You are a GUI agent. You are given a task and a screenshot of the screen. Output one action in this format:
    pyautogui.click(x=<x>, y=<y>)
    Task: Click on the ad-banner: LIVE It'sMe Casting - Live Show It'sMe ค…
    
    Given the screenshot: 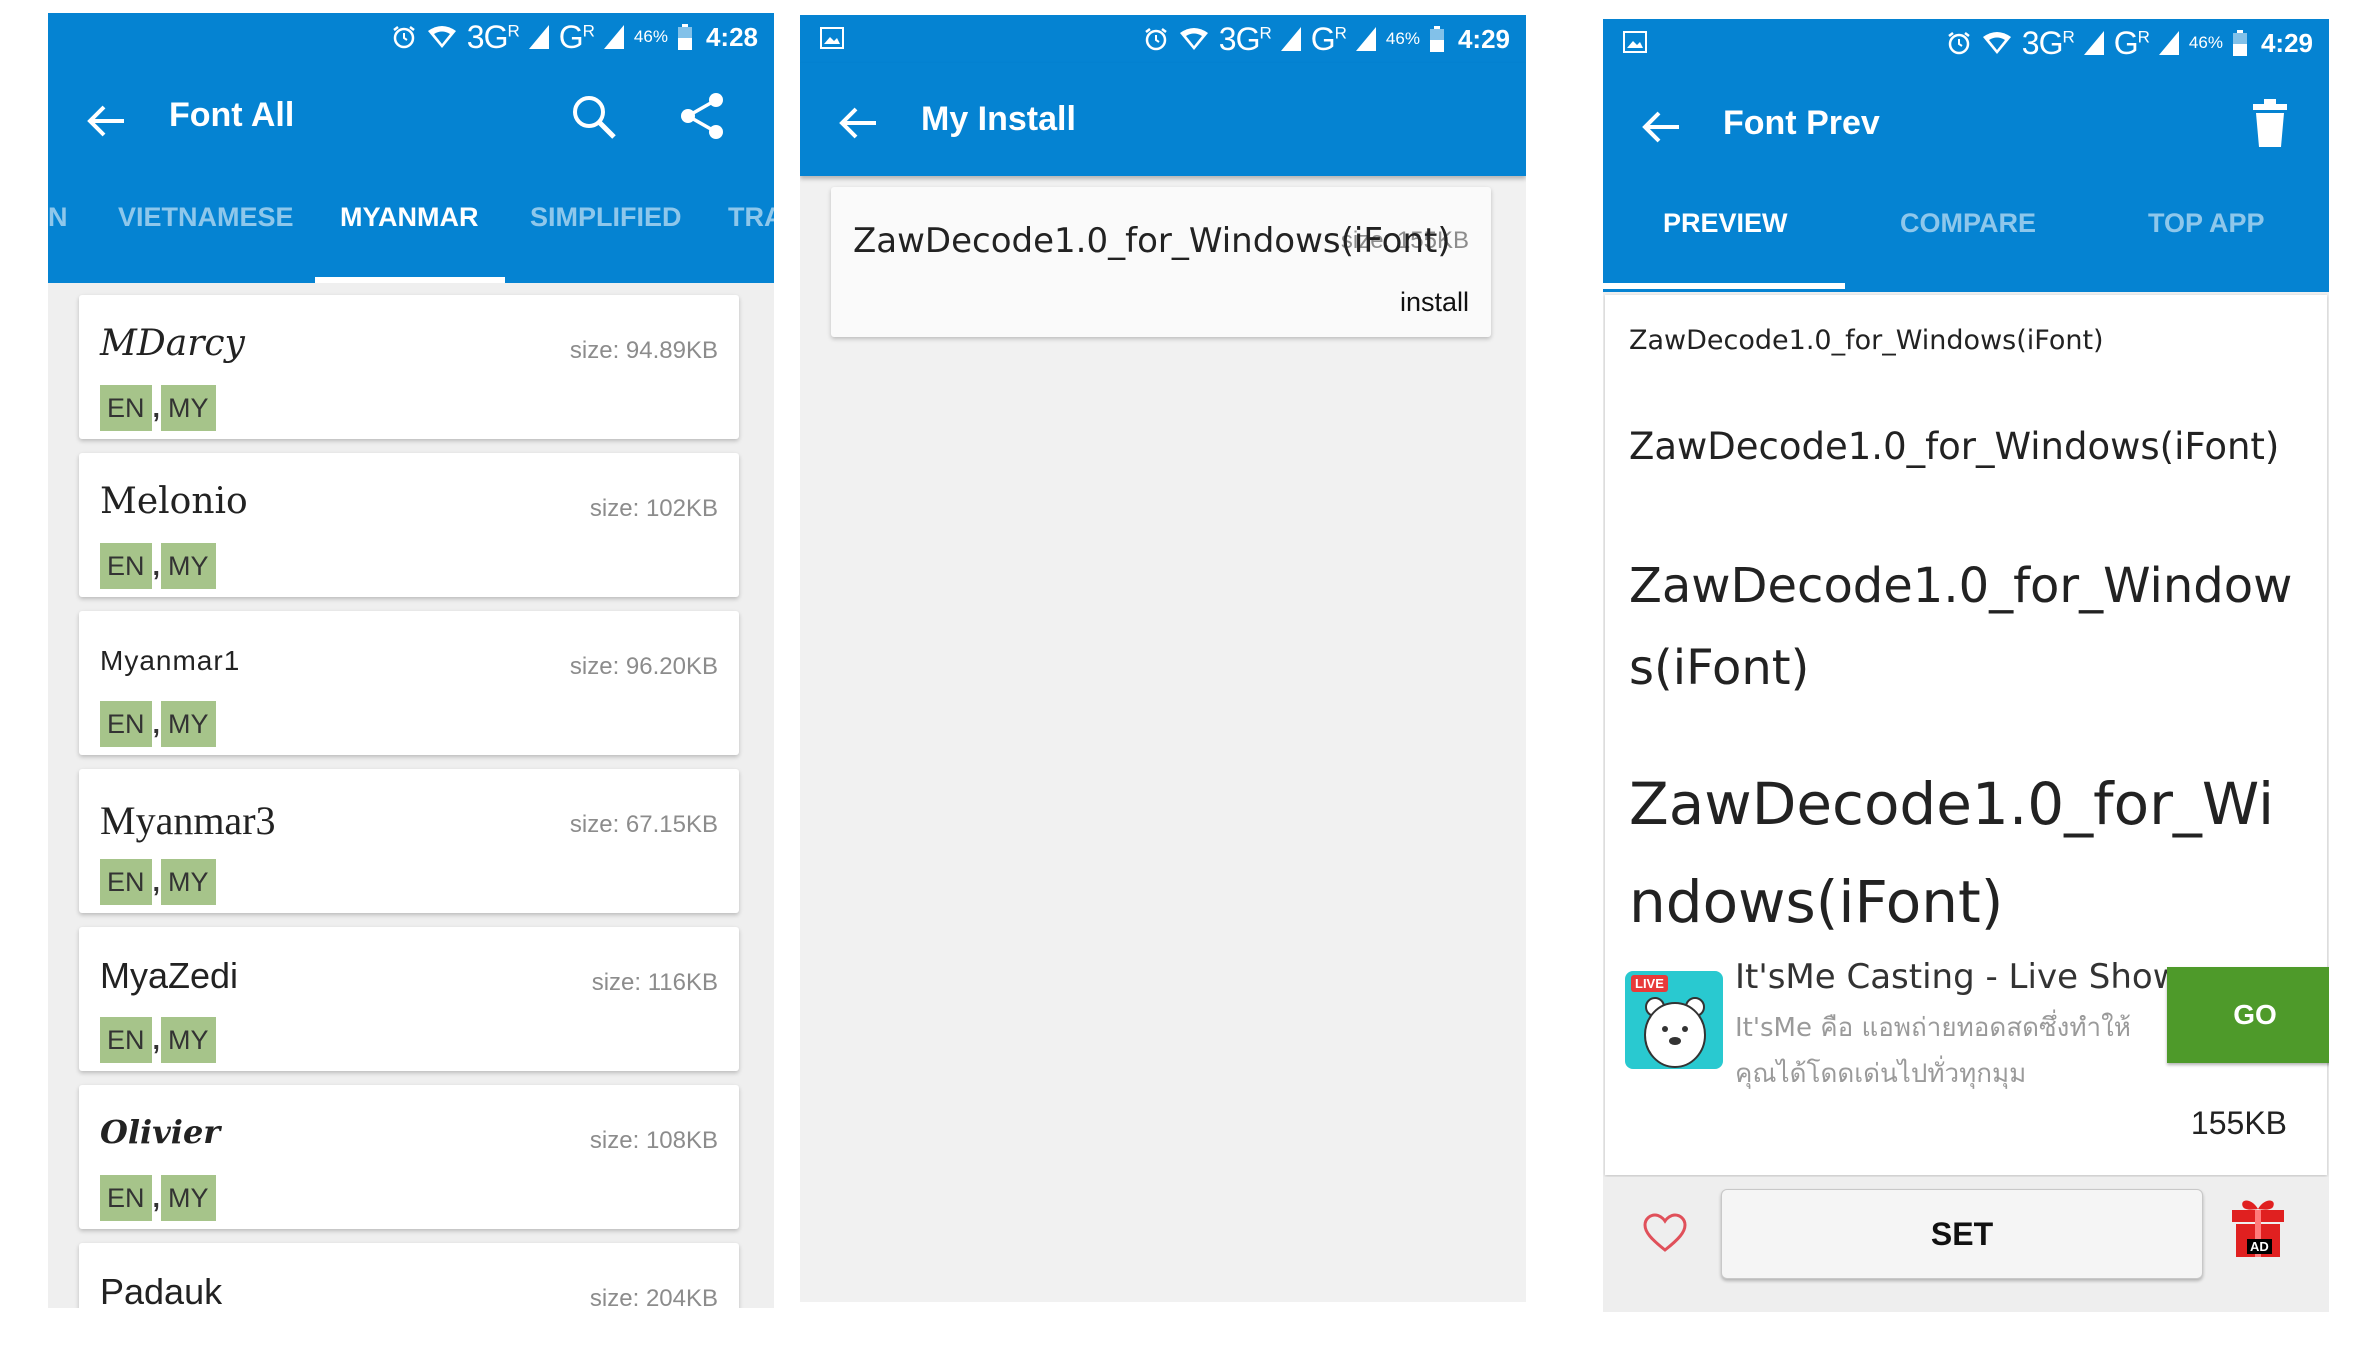 What is the action you would take?
    pyautogui.click(x=1977, y=1022)
    